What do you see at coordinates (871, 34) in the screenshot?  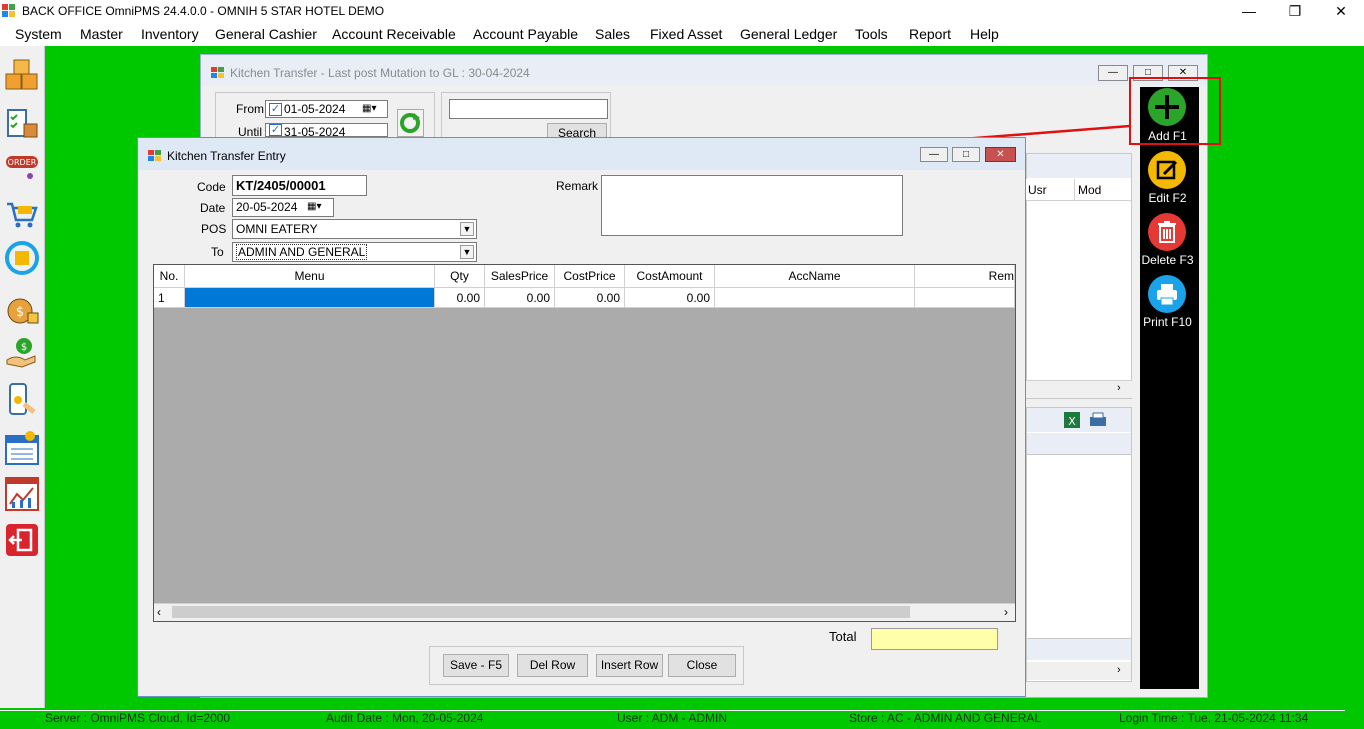 I see `menu-tools: Tools` at bounding box center [871, 34].